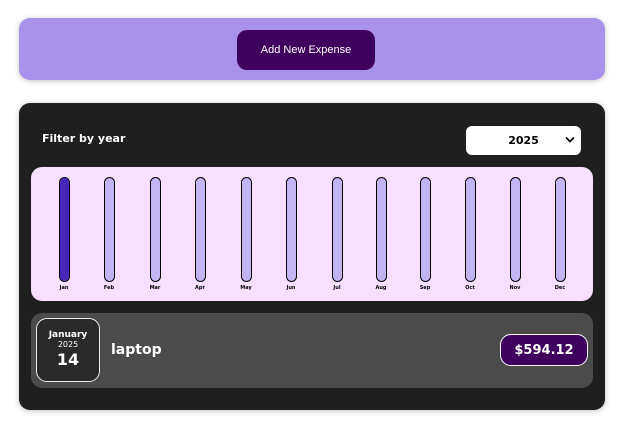  Describe the element at coordinates (515, 288) in the screenshot. I see `chart-bar-label: Nov` at that location.